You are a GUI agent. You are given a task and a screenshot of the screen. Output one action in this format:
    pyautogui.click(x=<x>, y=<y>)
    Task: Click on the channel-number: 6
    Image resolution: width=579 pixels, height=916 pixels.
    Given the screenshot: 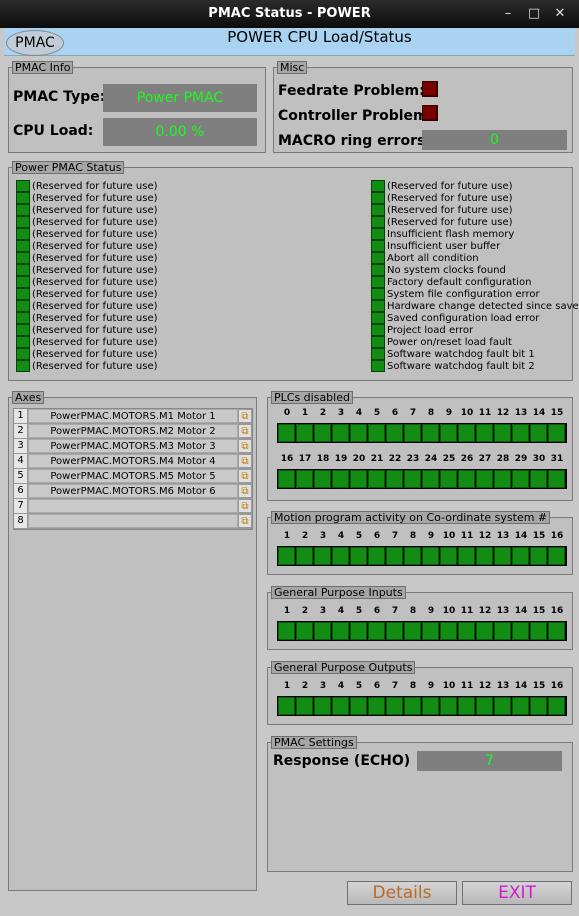 What is the action you would take?
    pyautogui.click(x=395, y=413)
    